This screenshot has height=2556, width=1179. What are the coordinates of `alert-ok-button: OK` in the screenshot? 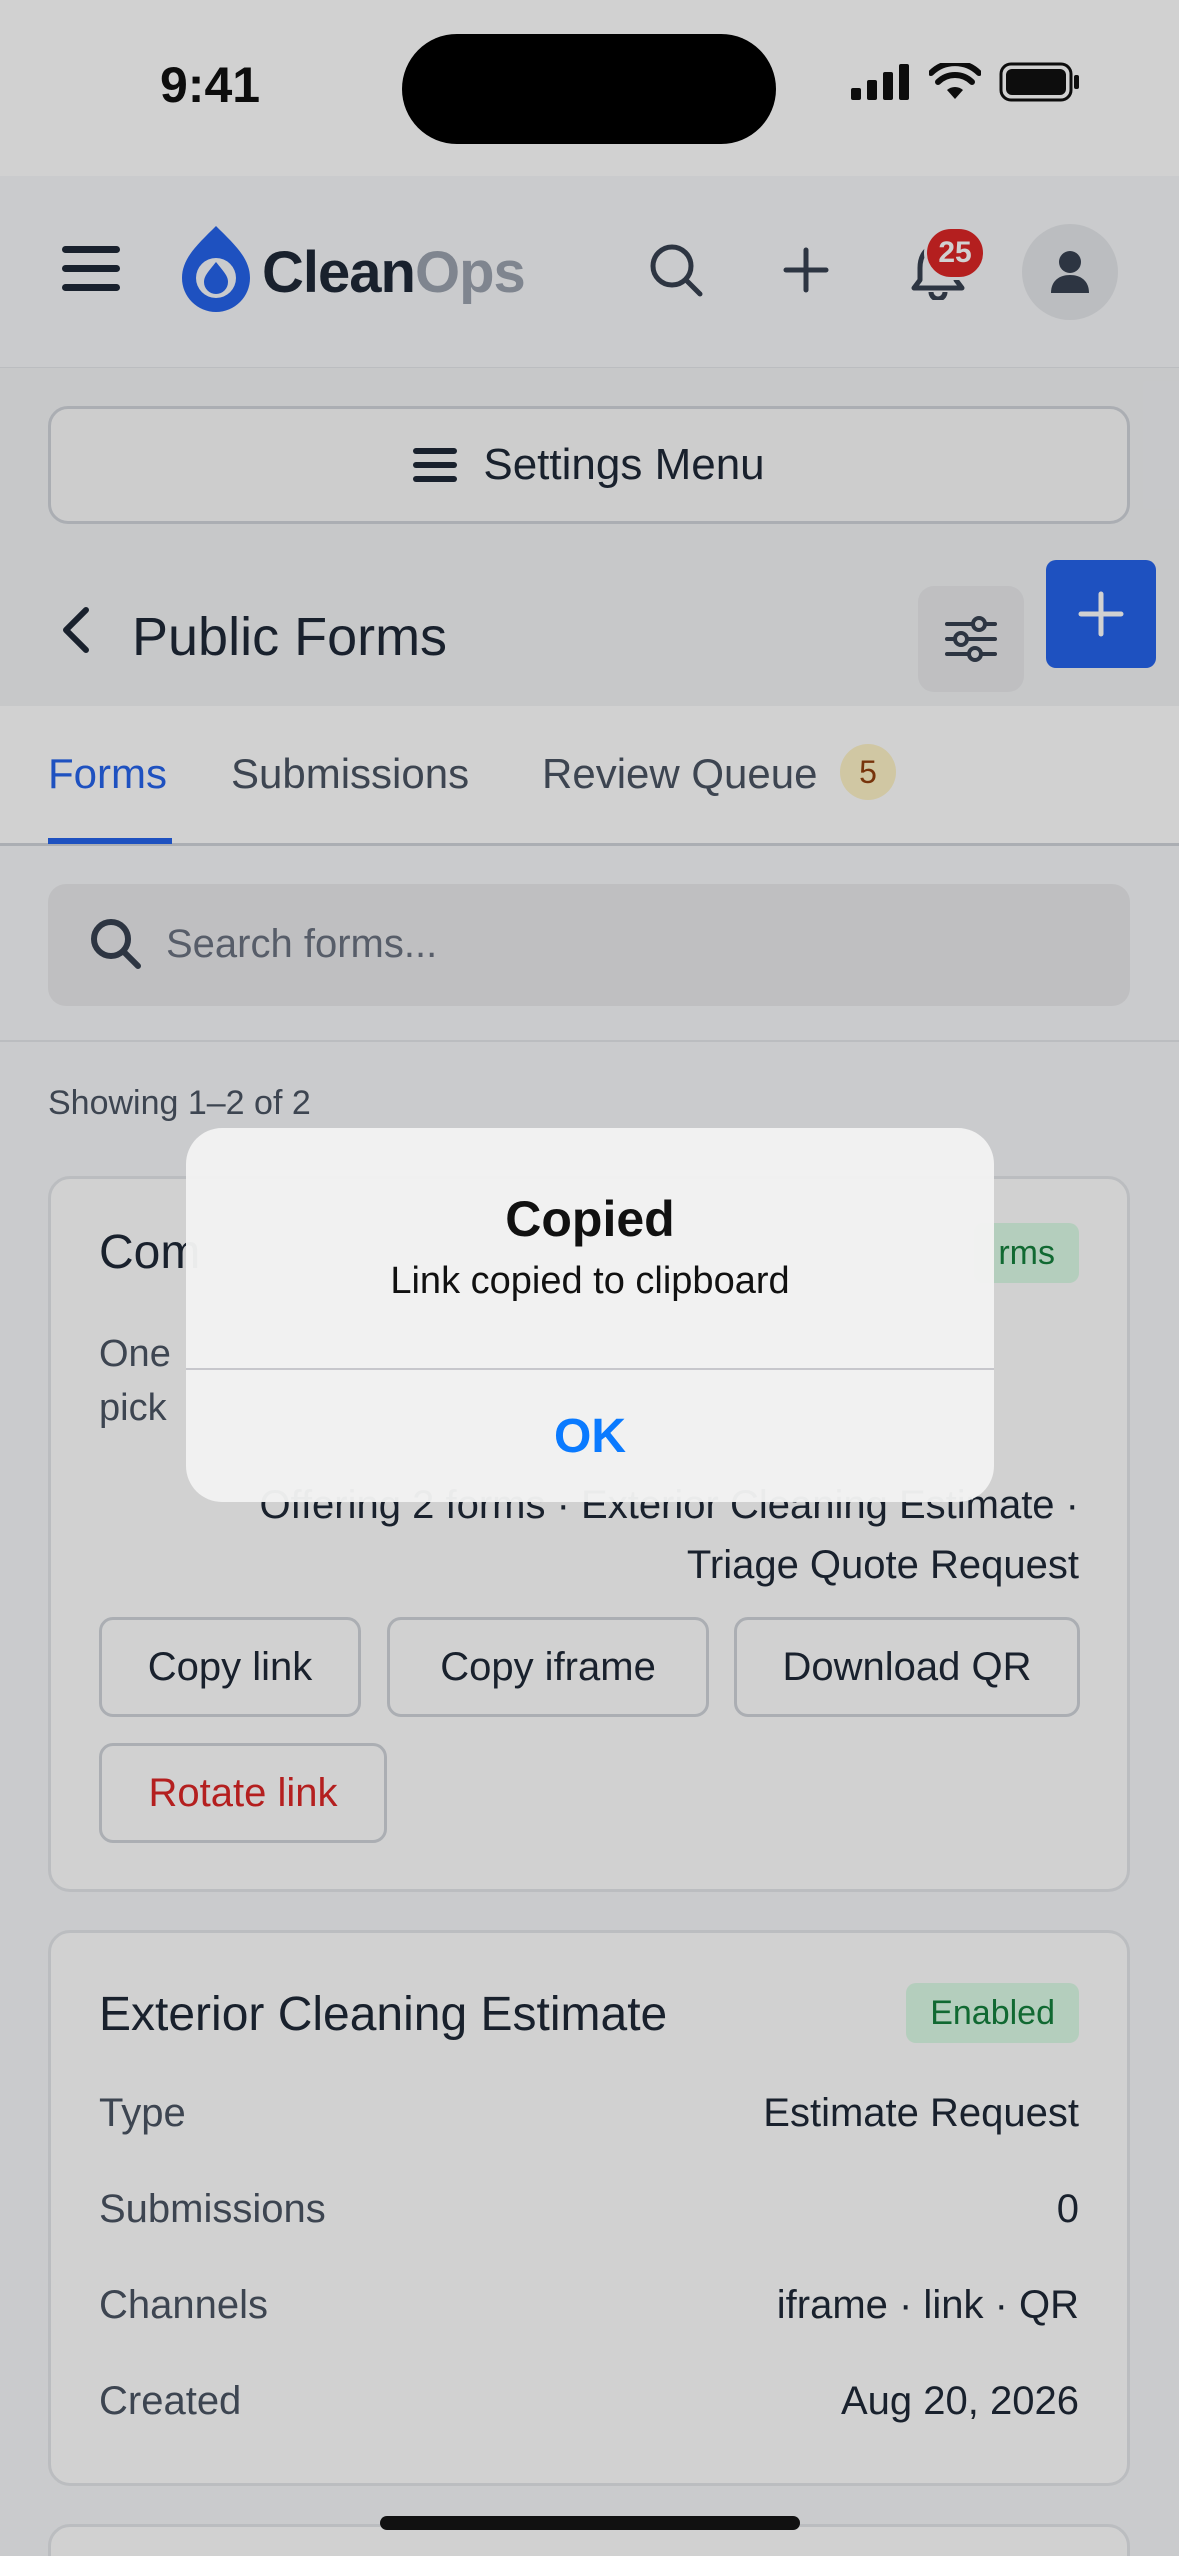 It's located at (590, 1436).